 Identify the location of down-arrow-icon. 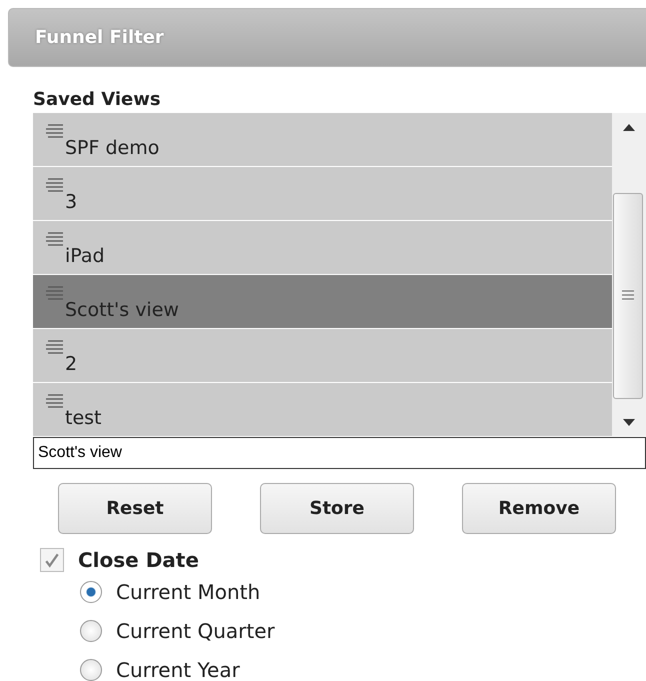
(629, 422).